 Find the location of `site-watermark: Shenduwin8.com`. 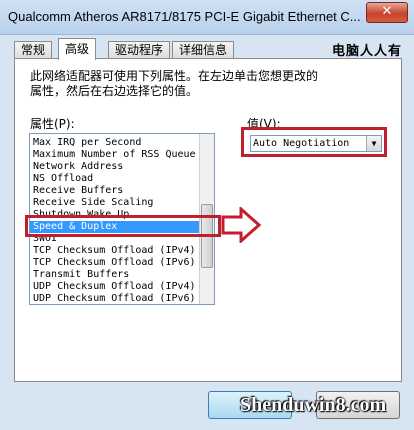

site-watermark: Shenduwin8.com is located at coordinates (313, 405).